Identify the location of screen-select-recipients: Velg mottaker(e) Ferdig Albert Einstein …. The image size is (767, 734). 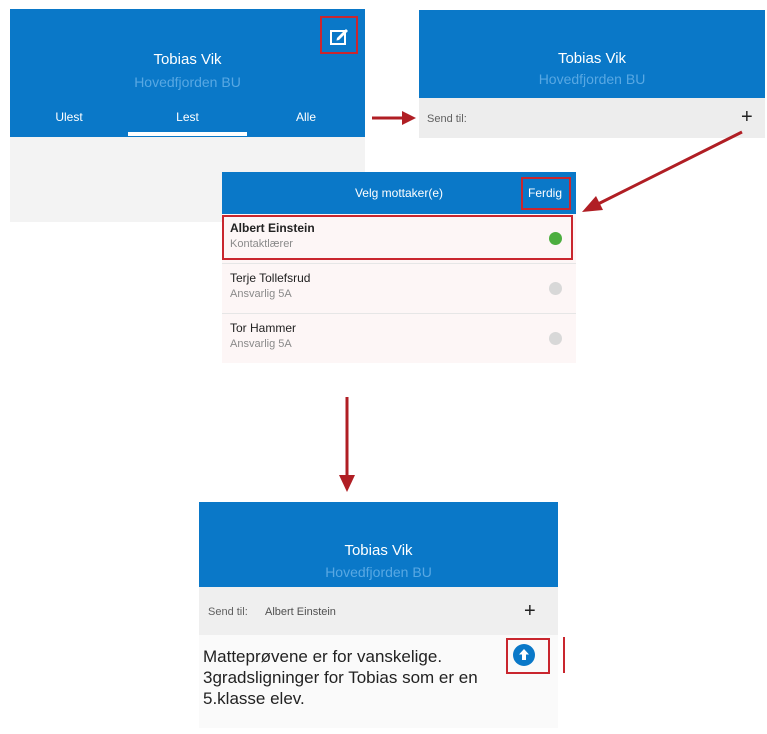
(399, 268).